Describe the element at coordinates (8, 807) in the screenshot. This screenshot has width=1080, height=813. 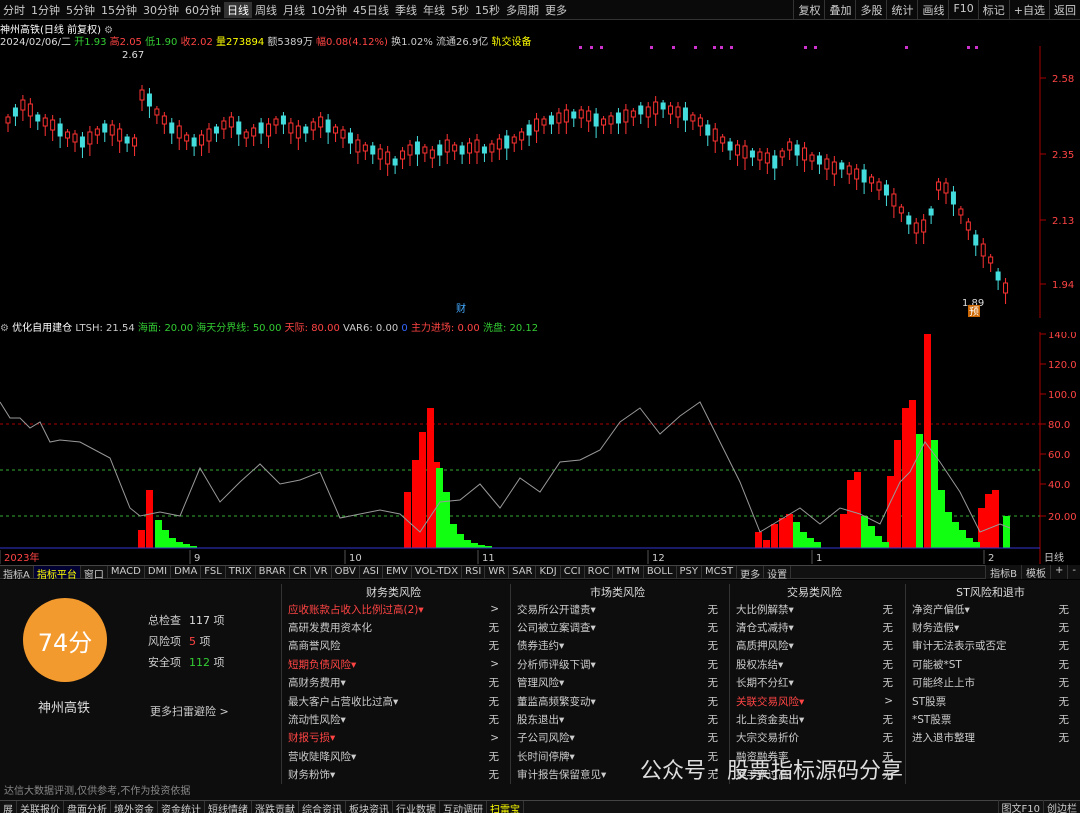
I see `bottom-tab-0: 展` at that location.